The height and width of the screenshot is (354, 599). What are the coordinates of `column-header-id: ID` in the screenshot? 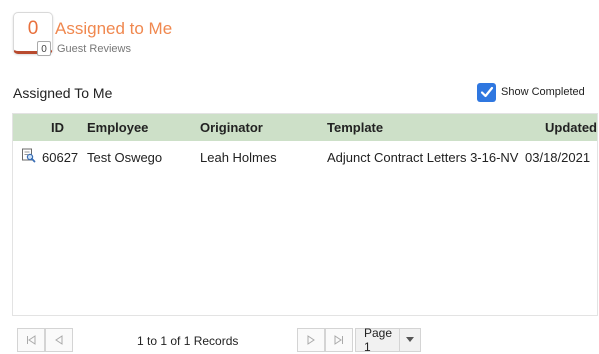 It's located at (64, 127).